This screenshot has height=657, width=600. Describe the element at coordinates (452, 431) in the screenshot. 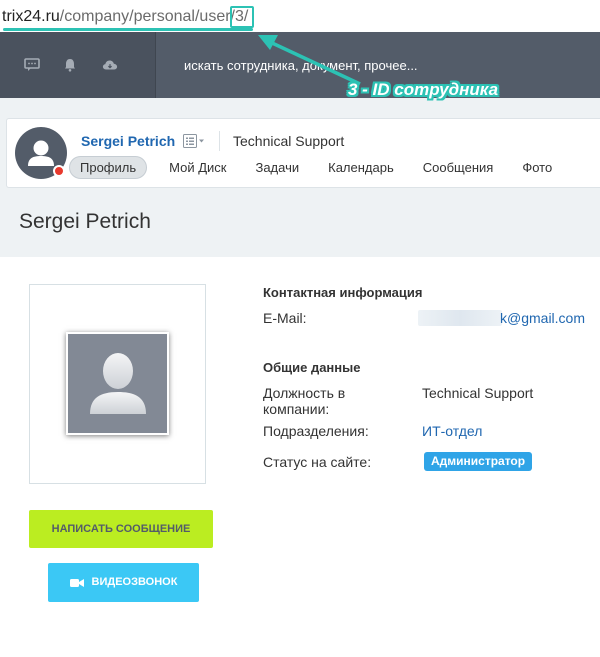

I see `department-value: ИТ-отдел` at that location.